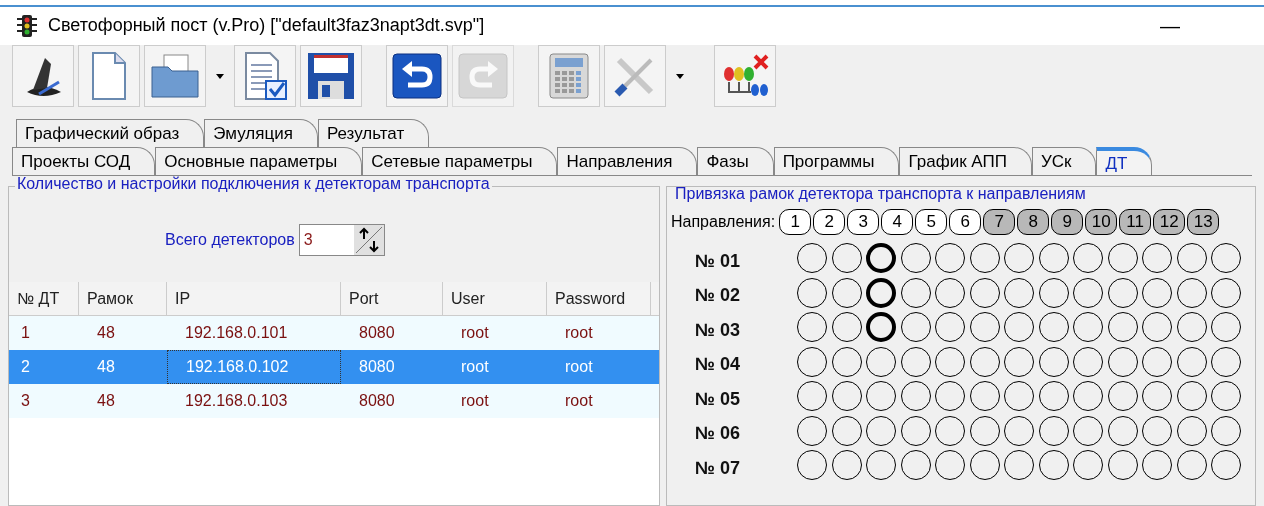 The height and width of the screenshot is (506, 1264). Describe the element at coordinates (569, 76) in the screenshot. I see `calculator-icon` at that location.